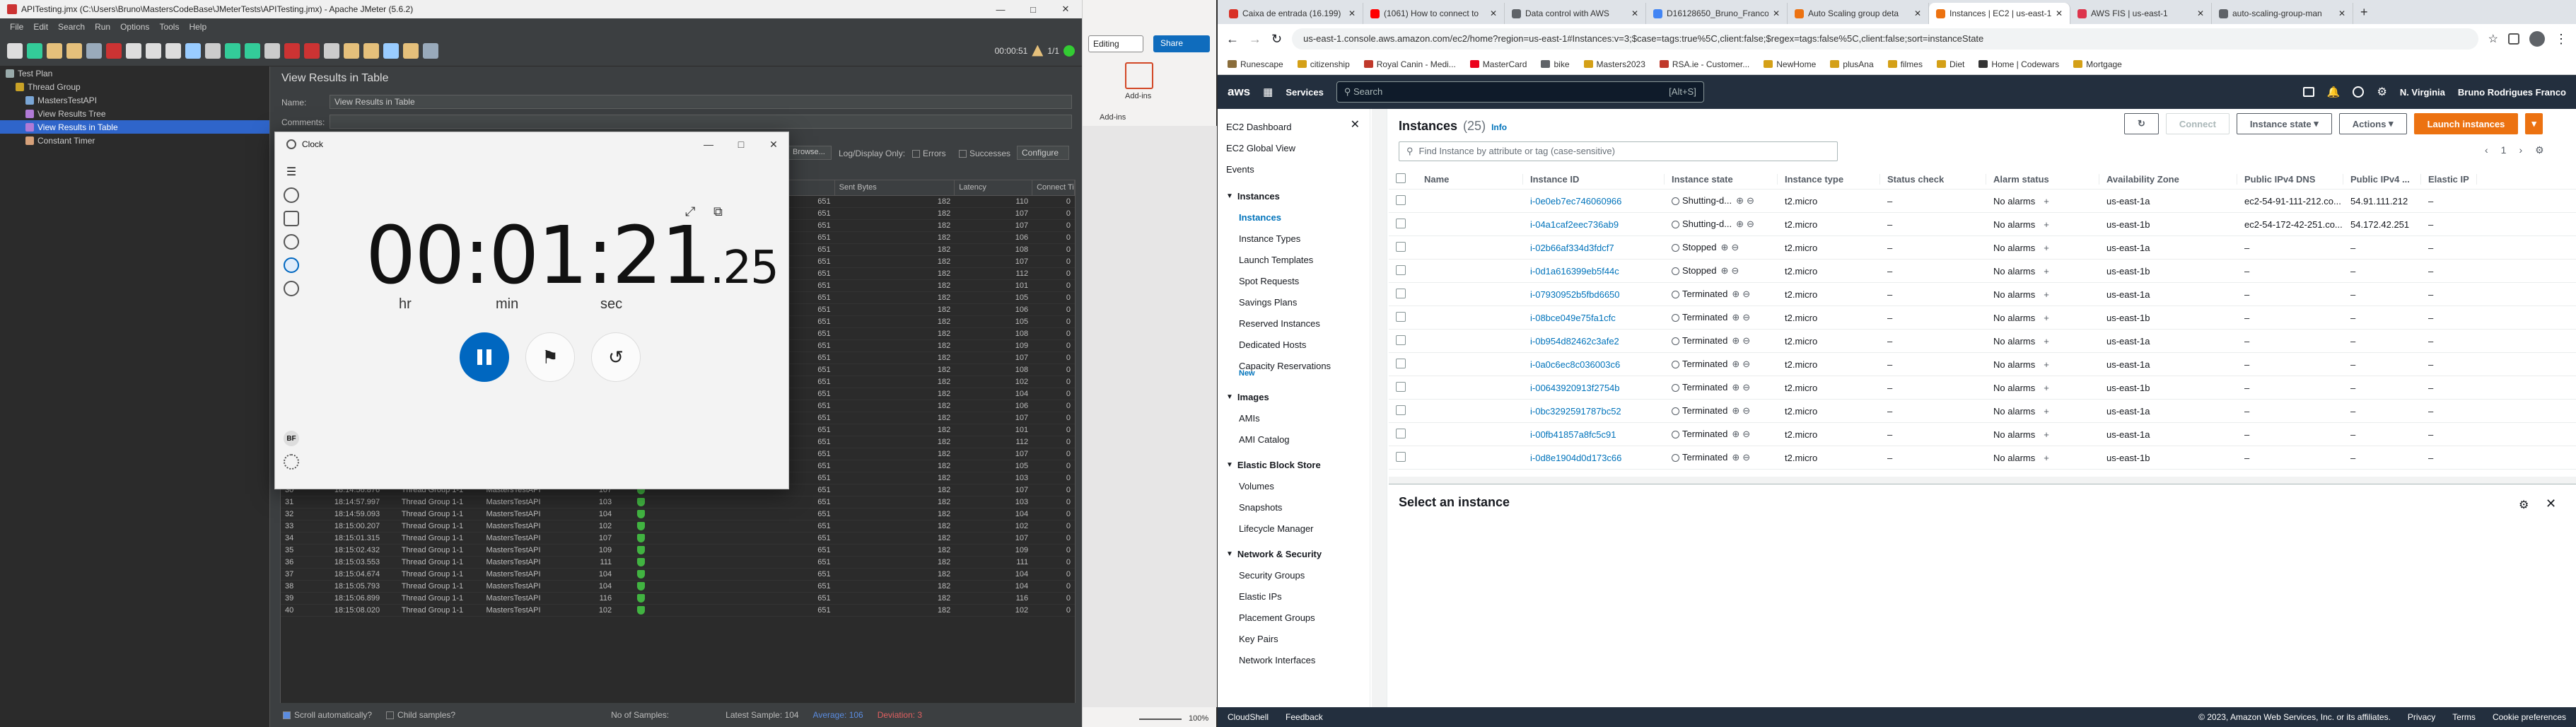 This screenshot has height=727, width=2576. Describe the element at coordinates (55, 51) in the screenshot. I see `open-icon` at that location.